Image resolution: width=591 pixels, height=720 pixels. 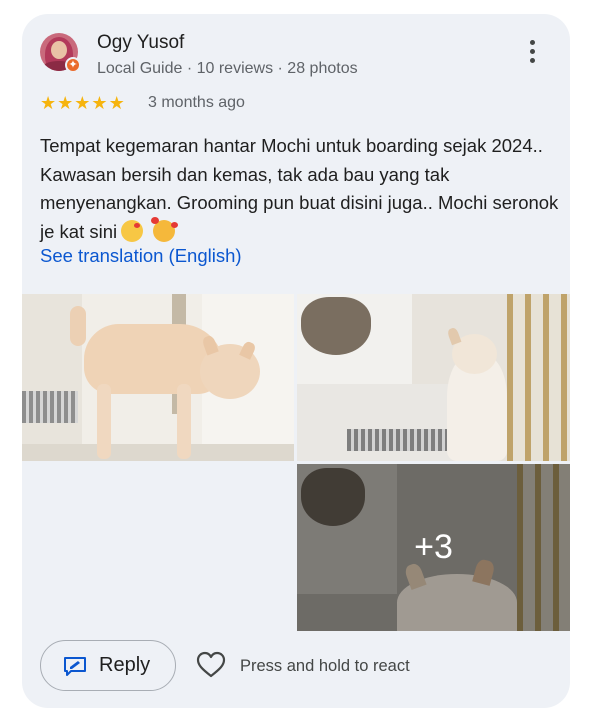 What do you see at coordinates (125, 665) in the screenshot?
I see `reply-label: Reply` at bounding box center [125, 665].